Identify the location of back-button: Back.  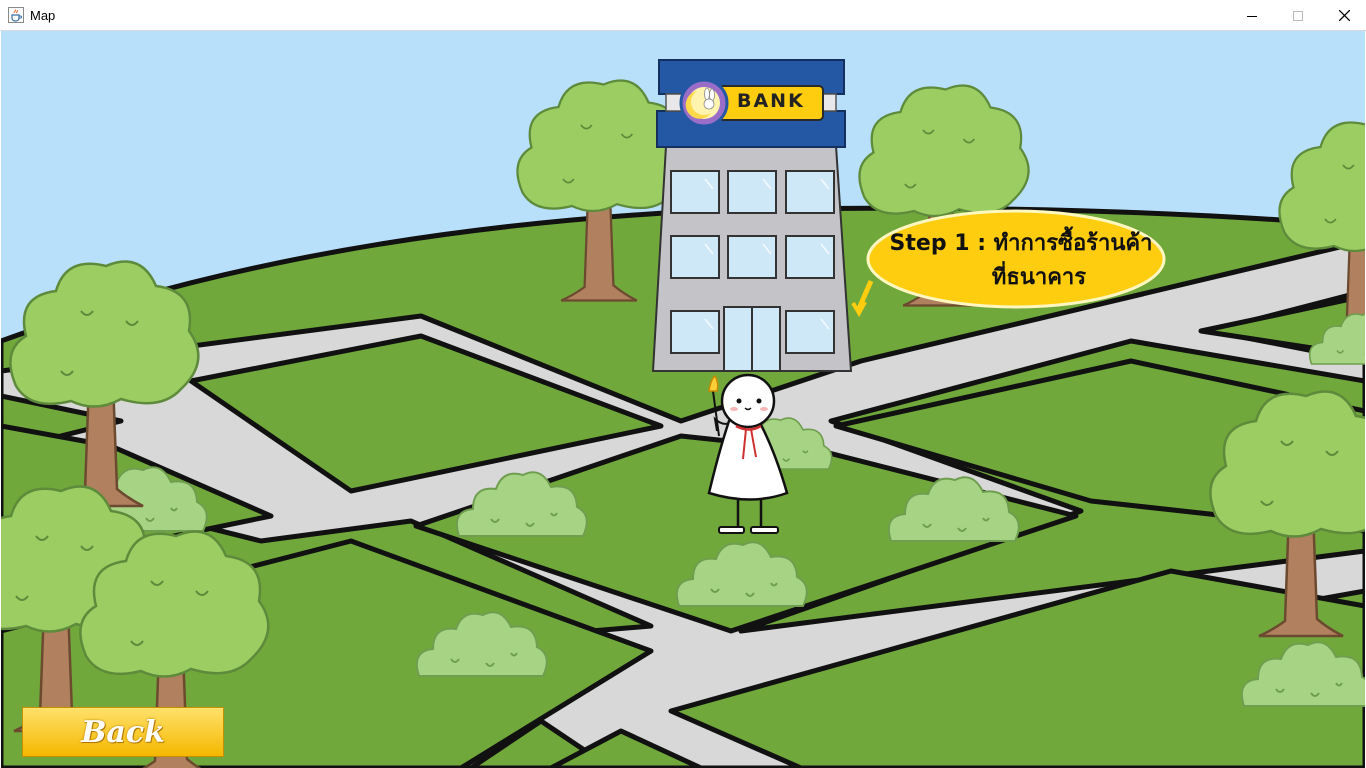
(123, 732).